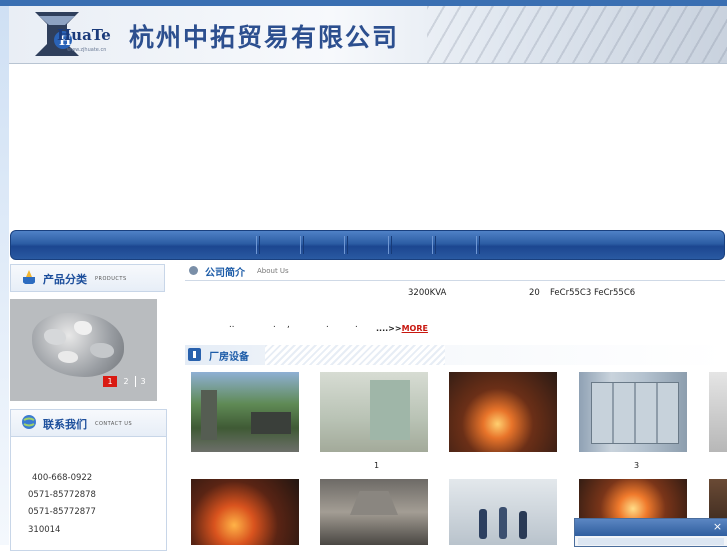  Describe the element at coordinates (415, 328) in the screenshot. I see `more-link: MORE` at that location.